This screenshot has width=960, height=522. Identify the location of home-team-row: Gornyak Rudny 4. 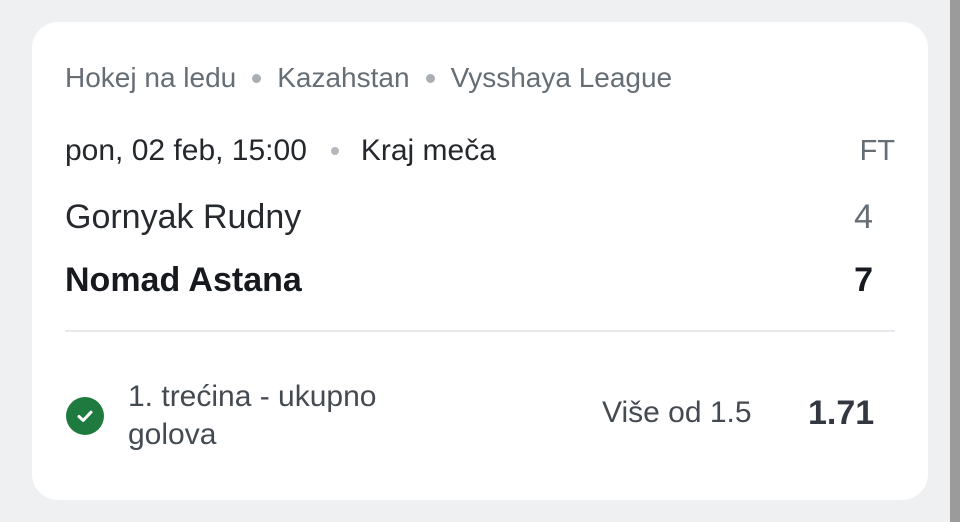
(469, 217).